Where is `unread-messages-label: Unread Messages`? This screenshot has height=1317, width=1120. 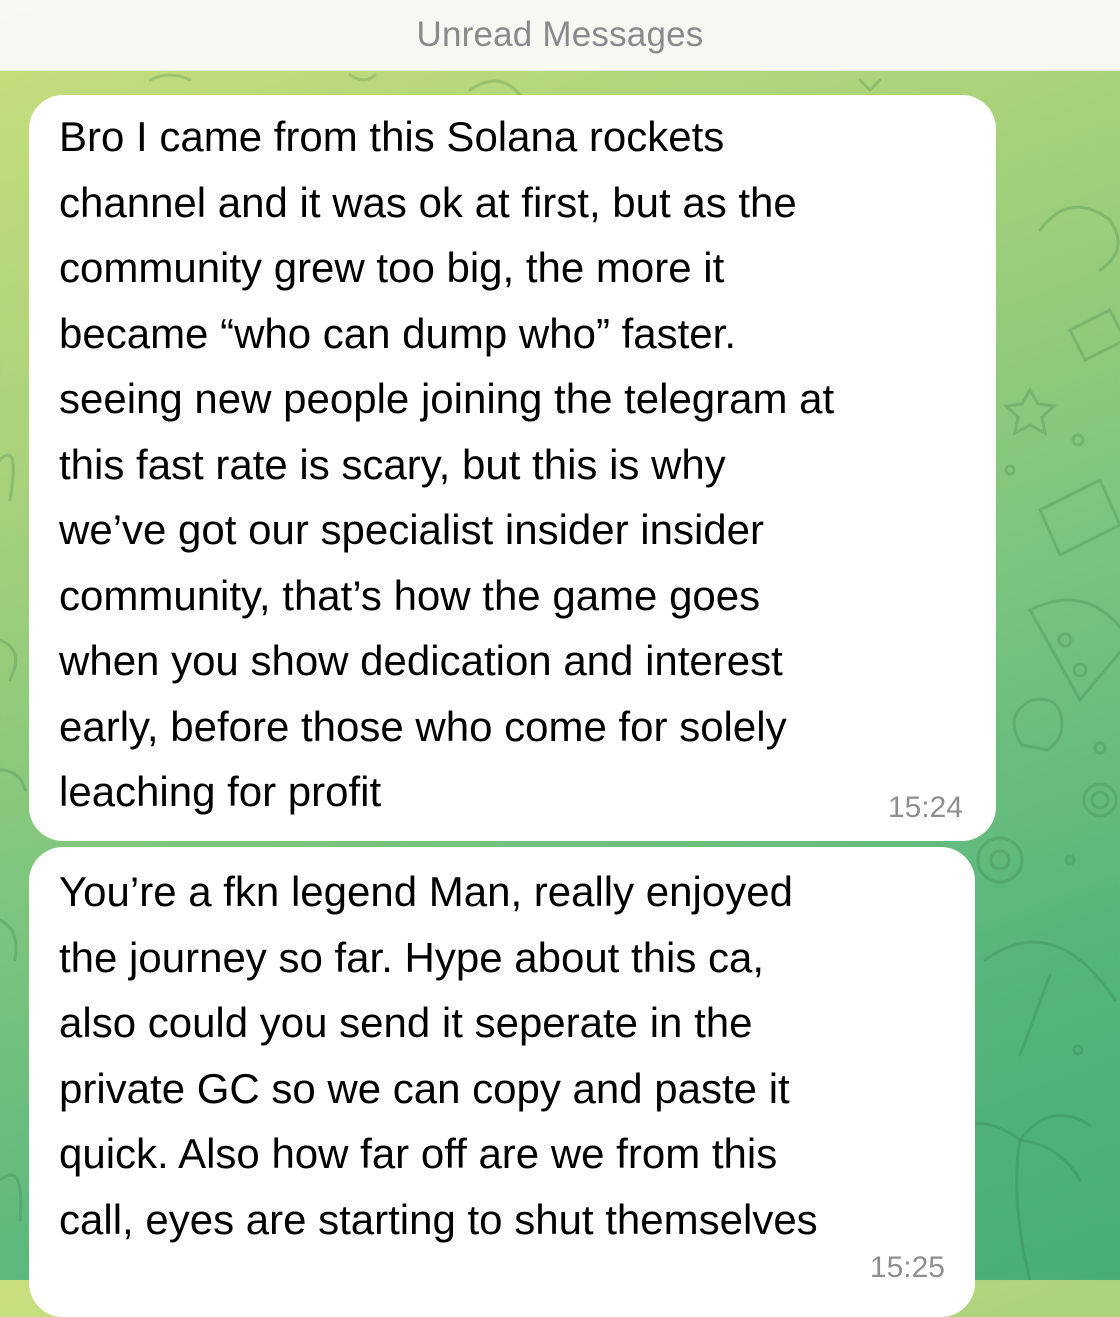
unread-messages-label: Unread Messages is located at coordinates (560, 34).